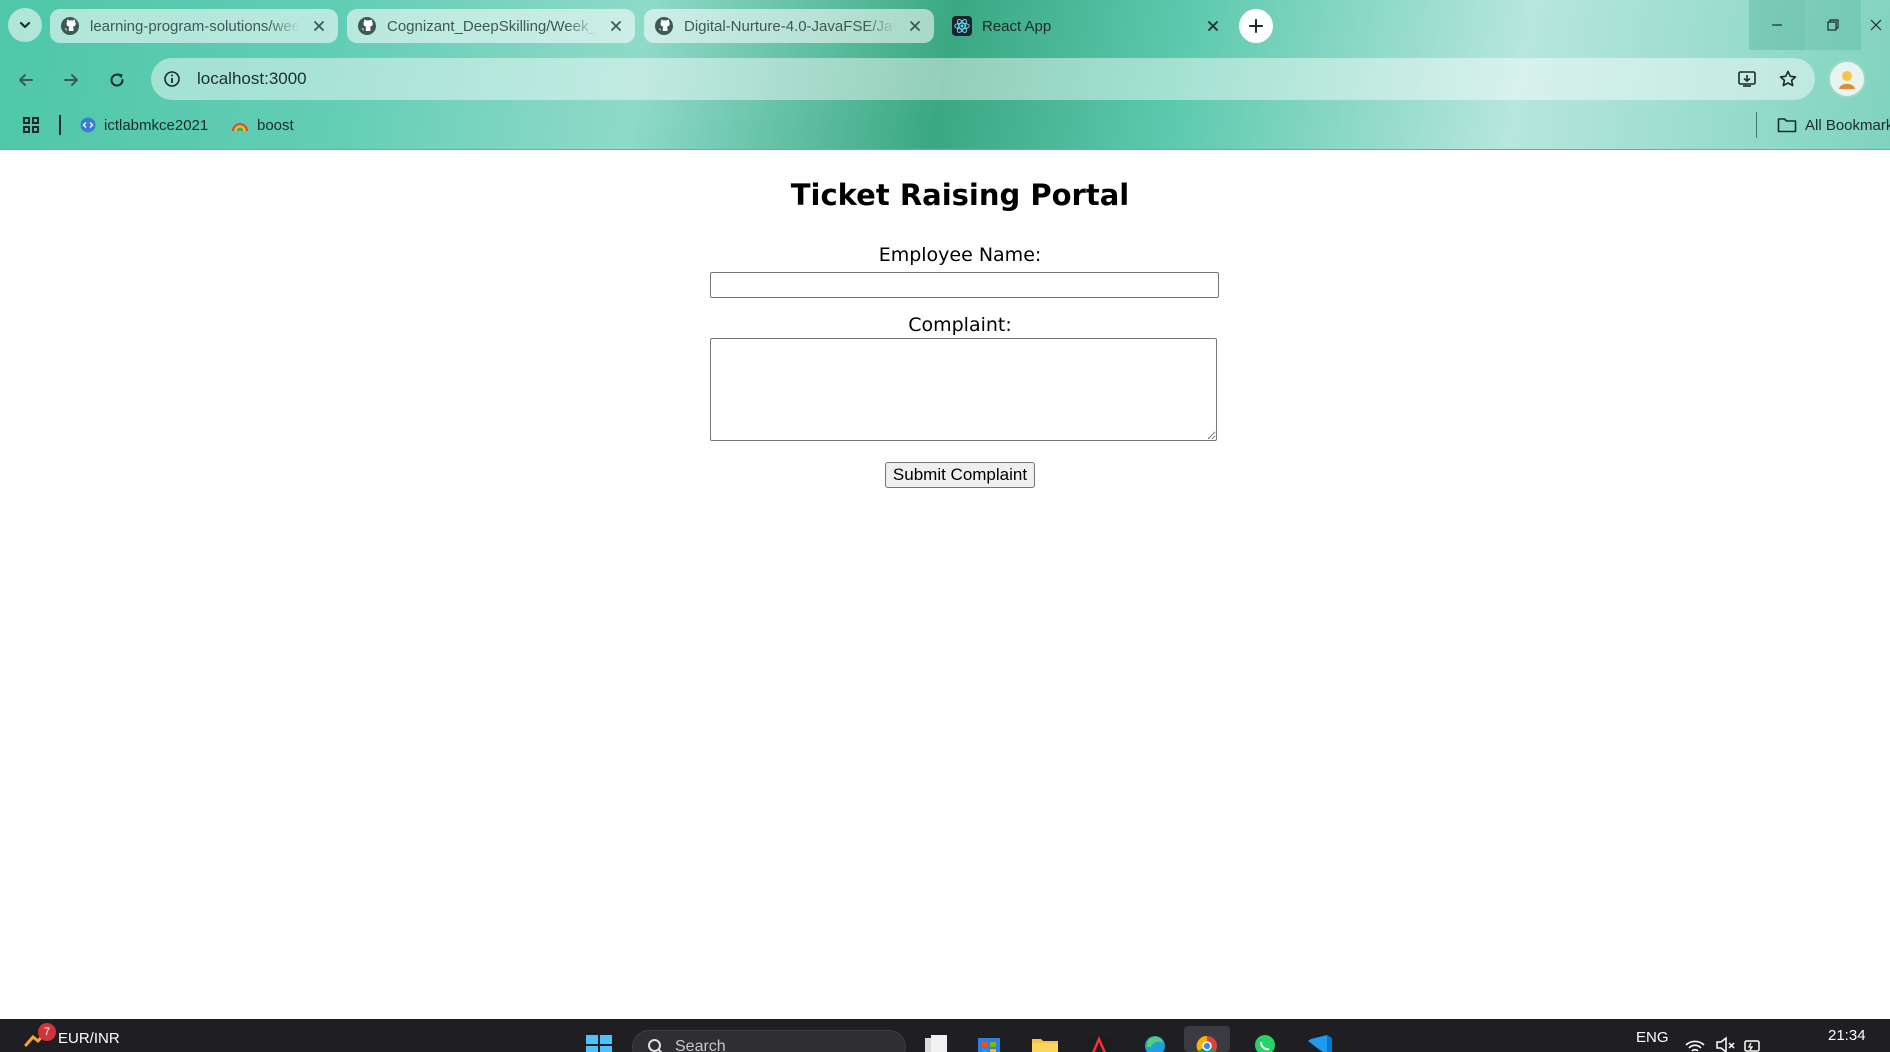 This screenshot has height=1052, width=1890. What do you see at coordinates (983, 79) in the screenshot?
I see `address-bar: localhost:3000` at bounding box center [983, 79].